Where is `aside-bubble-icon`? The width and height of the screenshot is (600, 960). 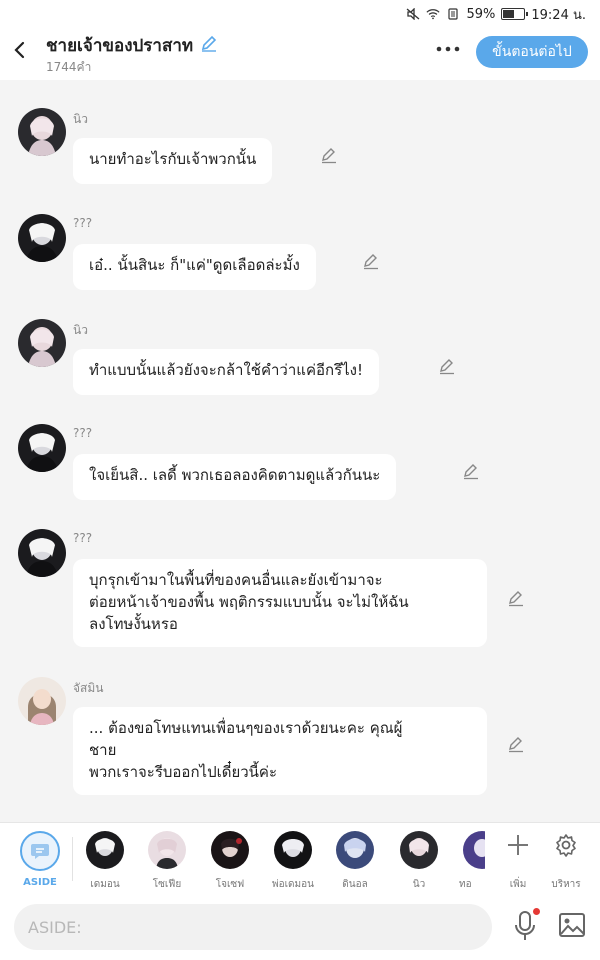 aside-bubble-icon is located at coordinates (40, 851).